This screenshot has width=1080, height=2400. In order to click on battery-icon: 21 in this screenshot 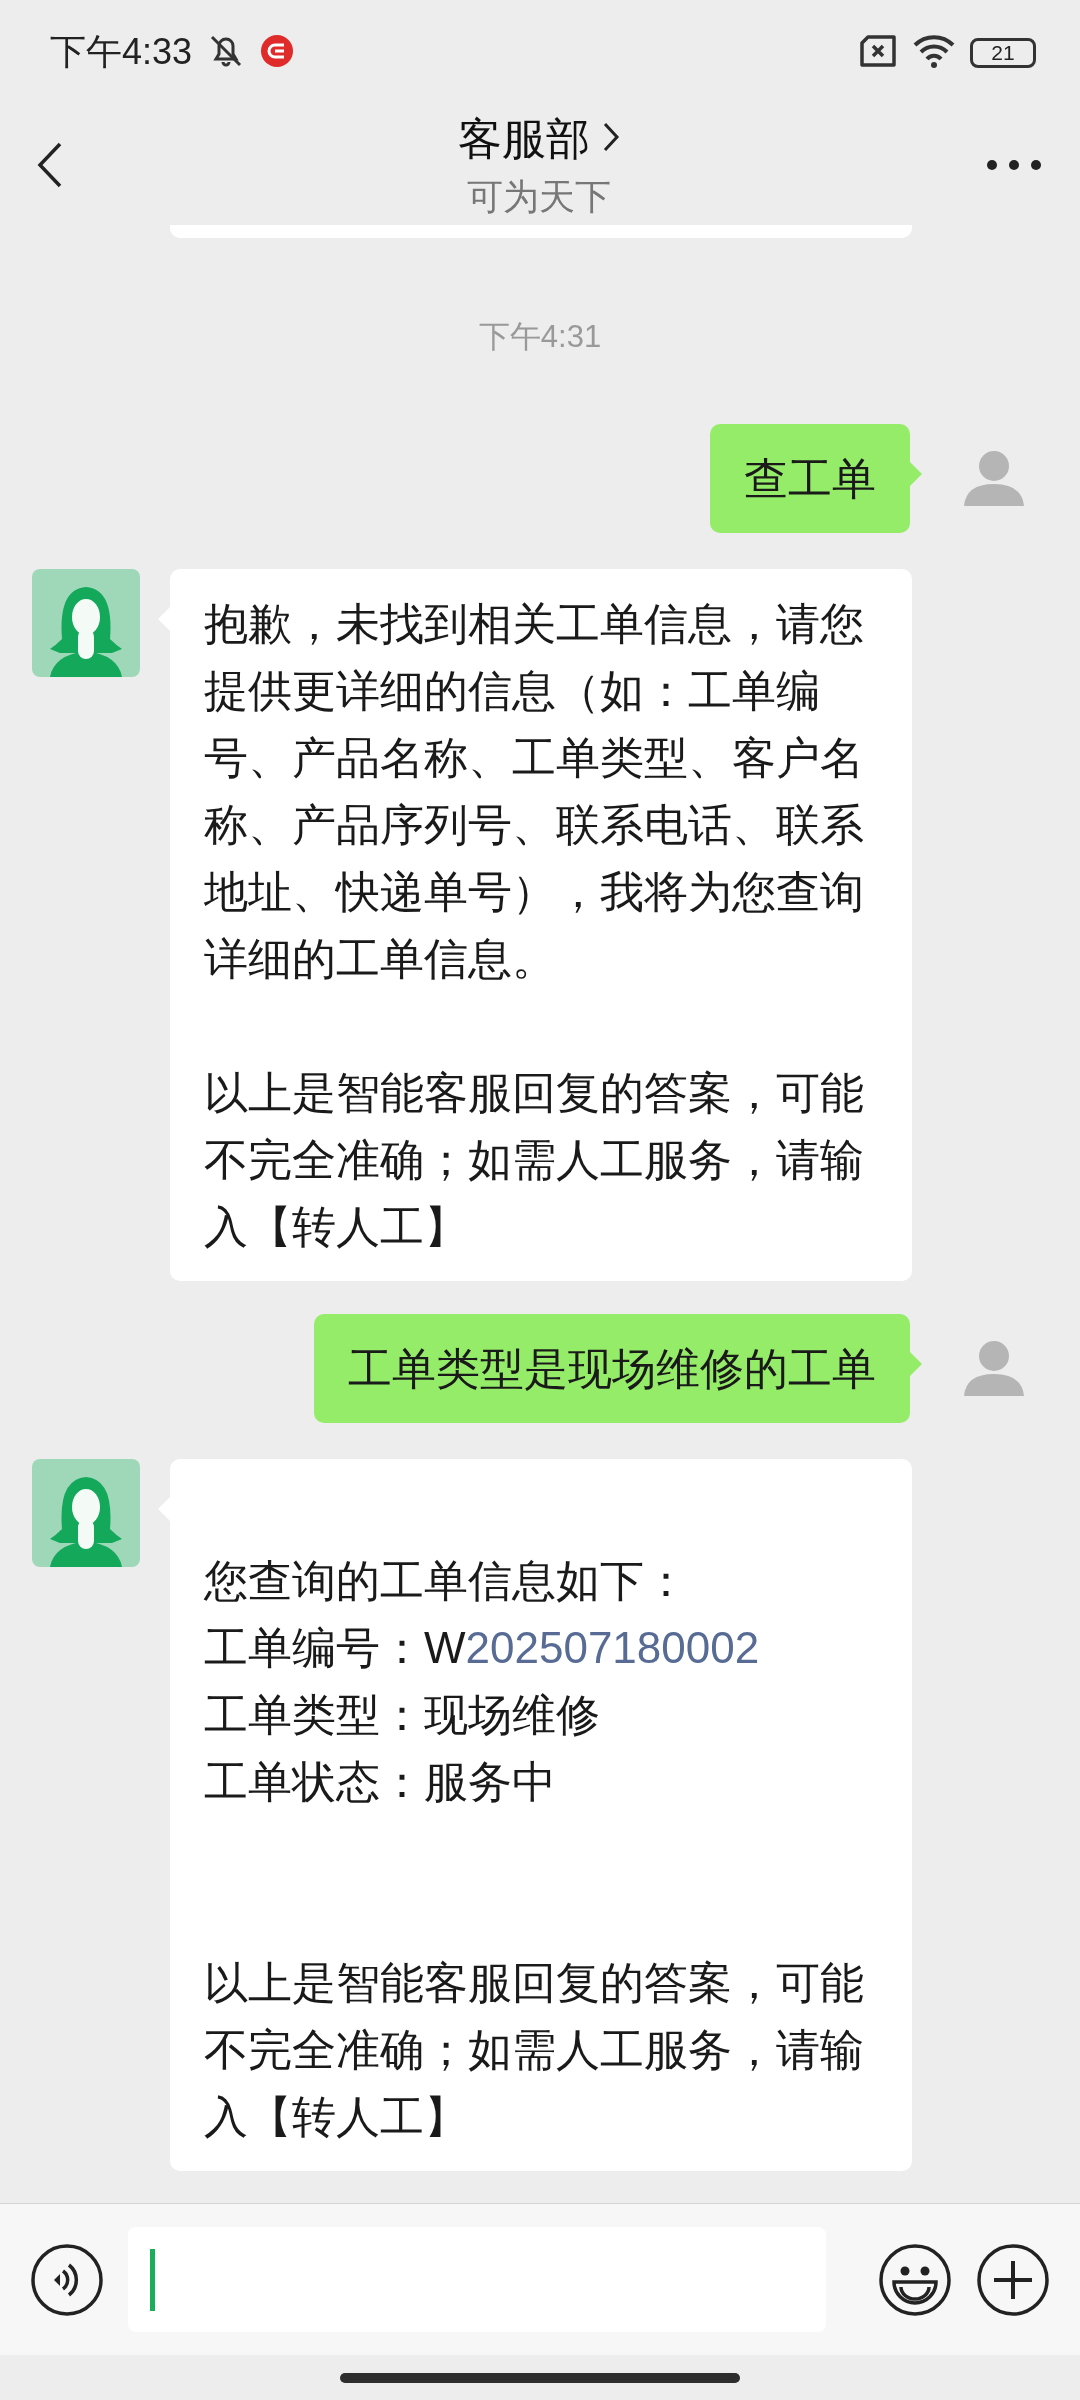, I will do `click(1003, 52)`.